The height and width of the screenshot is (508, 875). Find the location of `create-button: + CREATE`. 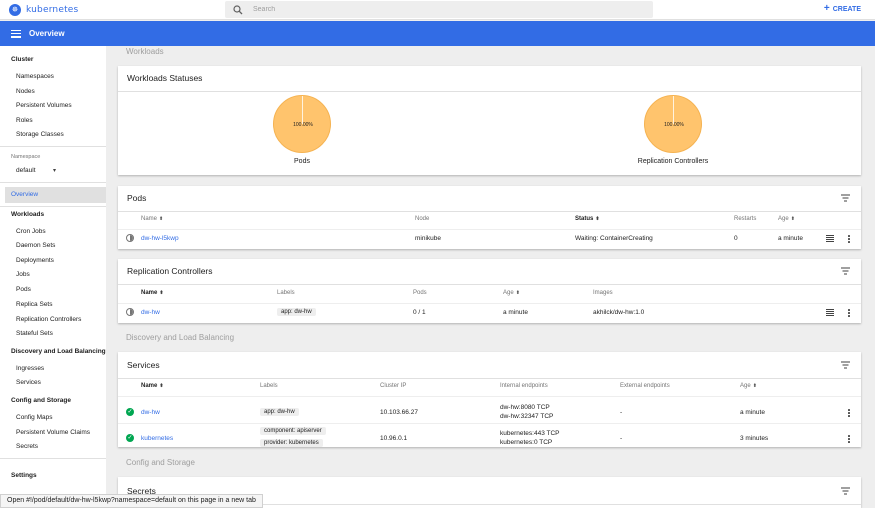

create-button: + CREATE is located at coordinates (842, 9).